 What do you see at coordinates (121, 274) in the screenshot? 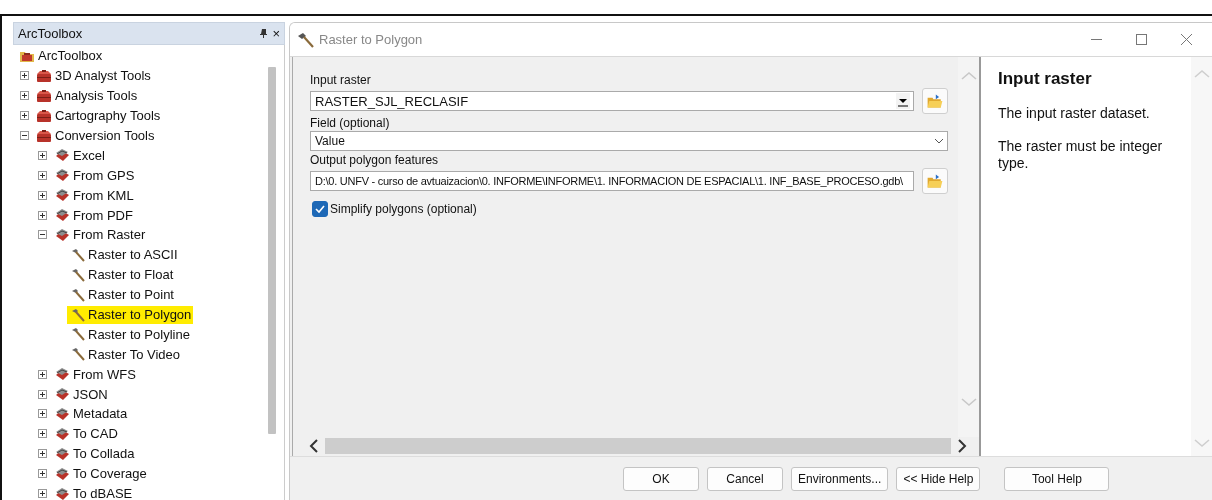
I see `tree-item: Raster to Float` at bounding box center [121, 274].